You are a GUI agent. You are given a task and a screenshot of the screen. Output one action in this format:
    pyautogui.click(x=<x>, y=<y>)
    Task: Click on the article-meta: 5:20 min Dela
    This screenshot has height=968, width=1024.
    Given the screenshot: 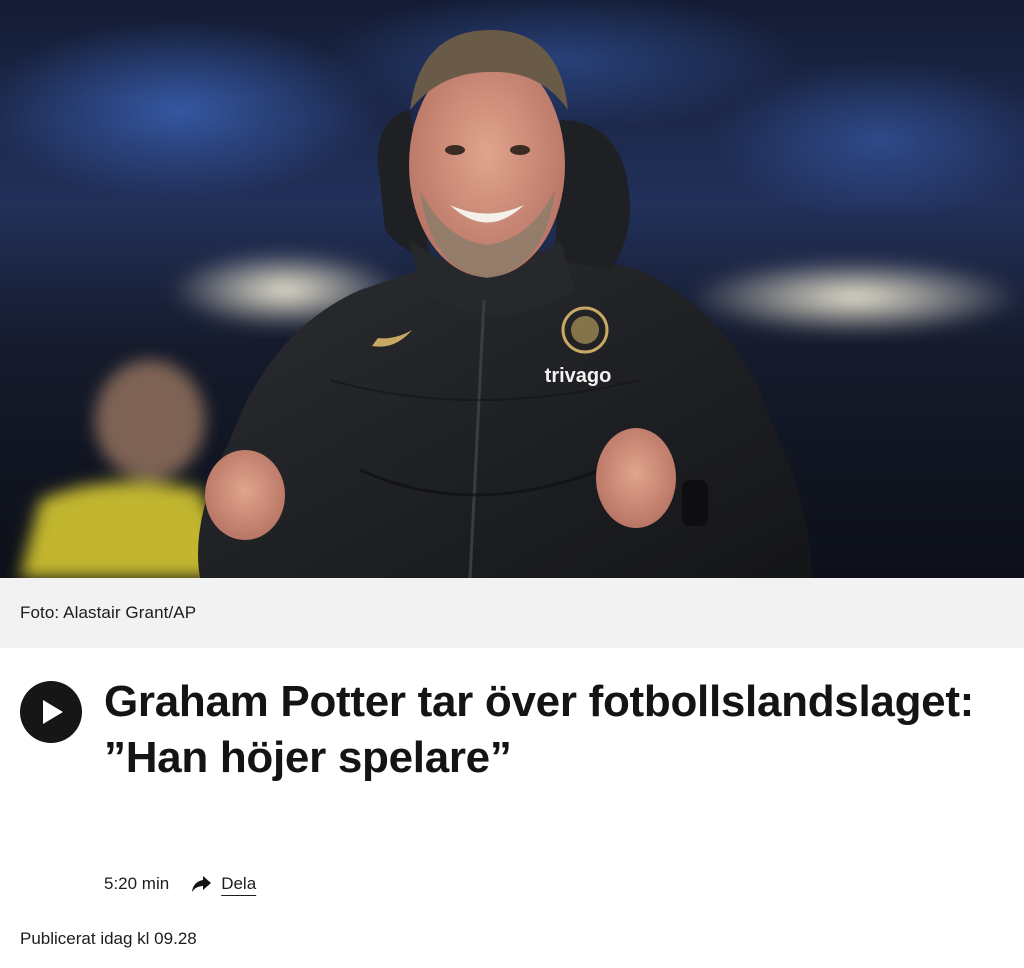 What is the action you would take?
    pyautogui.click(x=180, y=884)
    